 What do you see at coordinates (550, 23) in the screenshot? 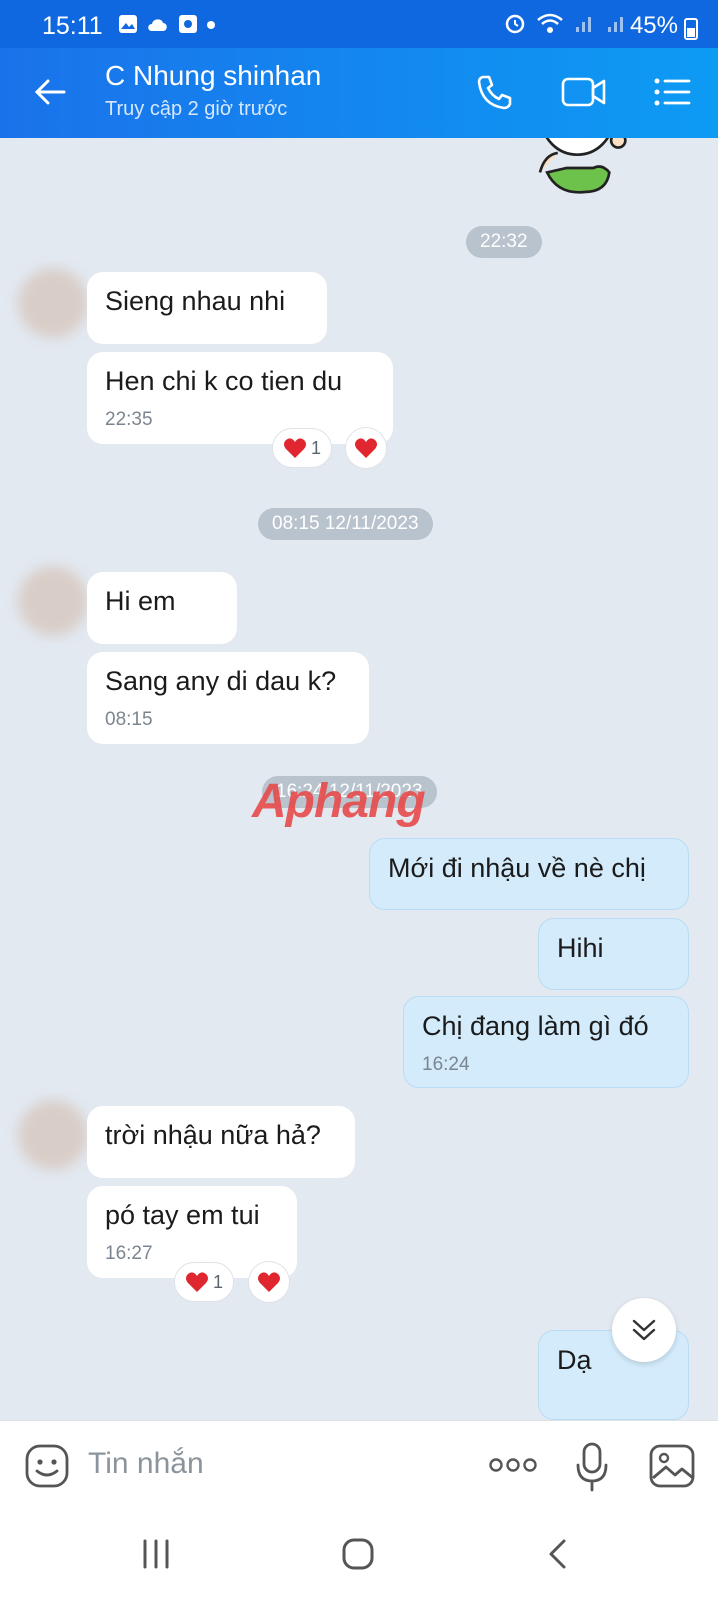
I see `wifi-icon` at bounding box center [550, 23].